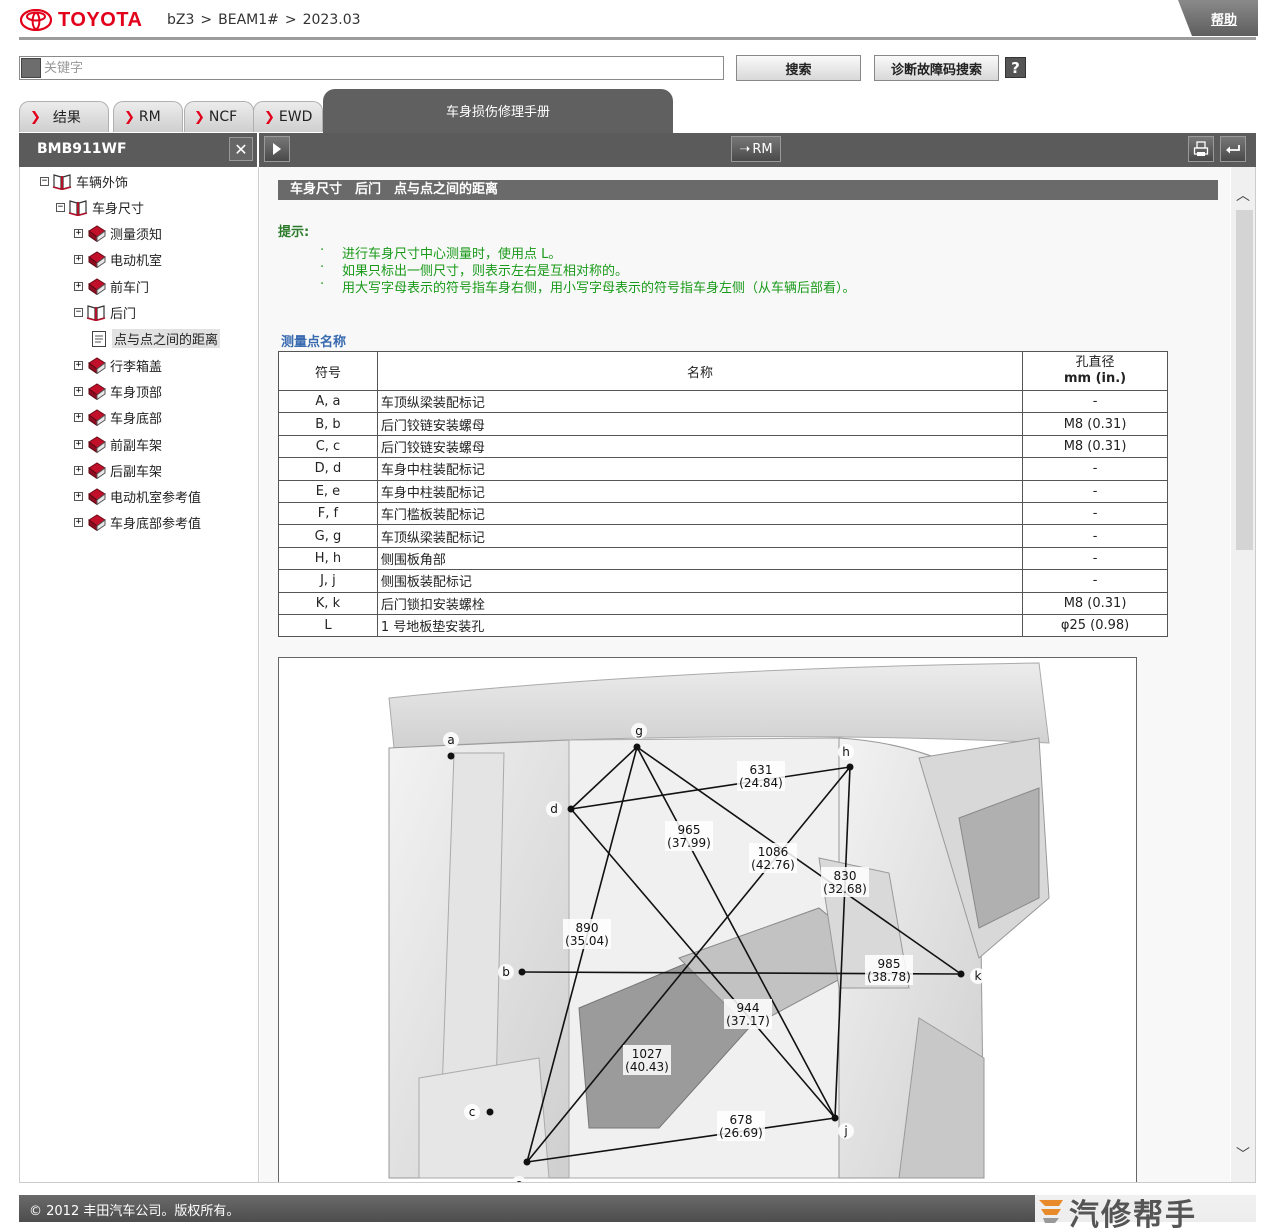  I want to click on cell-name: 后门锁扣安装螺栓, so click(700, 603).